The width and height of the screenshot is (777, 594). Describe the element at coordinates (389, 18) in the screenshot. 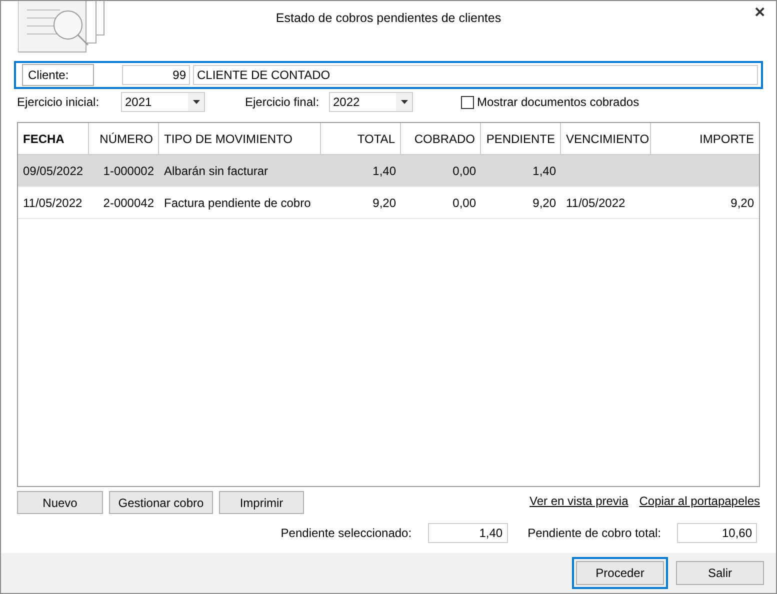

I see `window-title: Estado de cobros pendientes de clientes` at that location.